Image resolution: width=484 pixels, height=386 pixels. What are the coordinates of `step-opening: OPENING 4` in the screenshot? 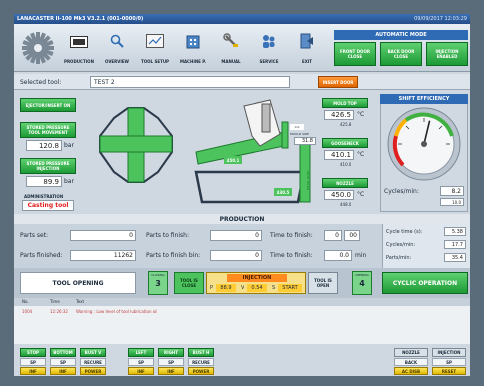 It's located at (362, 283).